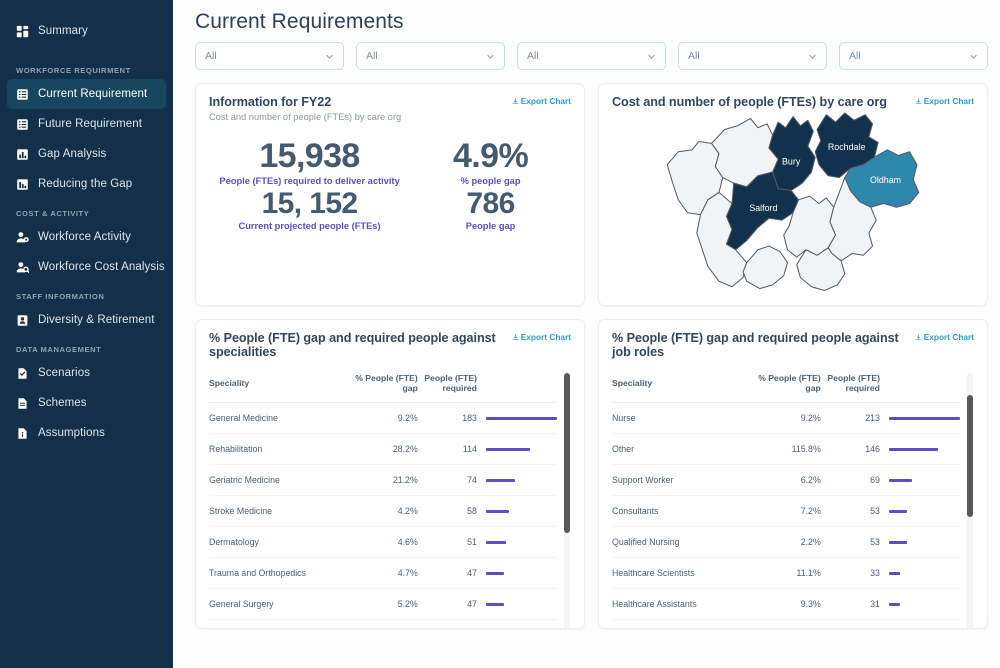 The image size is (1000, 668). What do you see at coordinates (86, 373) in the screenshot?
I see `sidebar-item-scenarios: Scenarios` at bounding box center [86, 373].